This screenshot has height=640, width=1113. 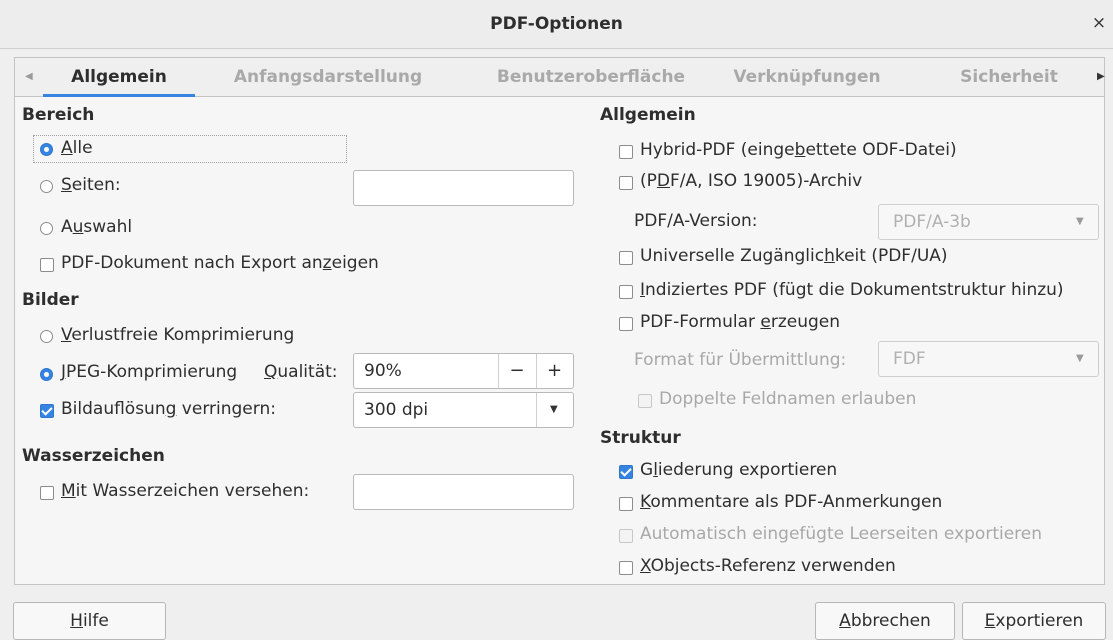 What do you see at coordinates (988, 359) in the screenshot?
I see `submit-format-combobox: FDF ▼` at bounding box center [988, 359].